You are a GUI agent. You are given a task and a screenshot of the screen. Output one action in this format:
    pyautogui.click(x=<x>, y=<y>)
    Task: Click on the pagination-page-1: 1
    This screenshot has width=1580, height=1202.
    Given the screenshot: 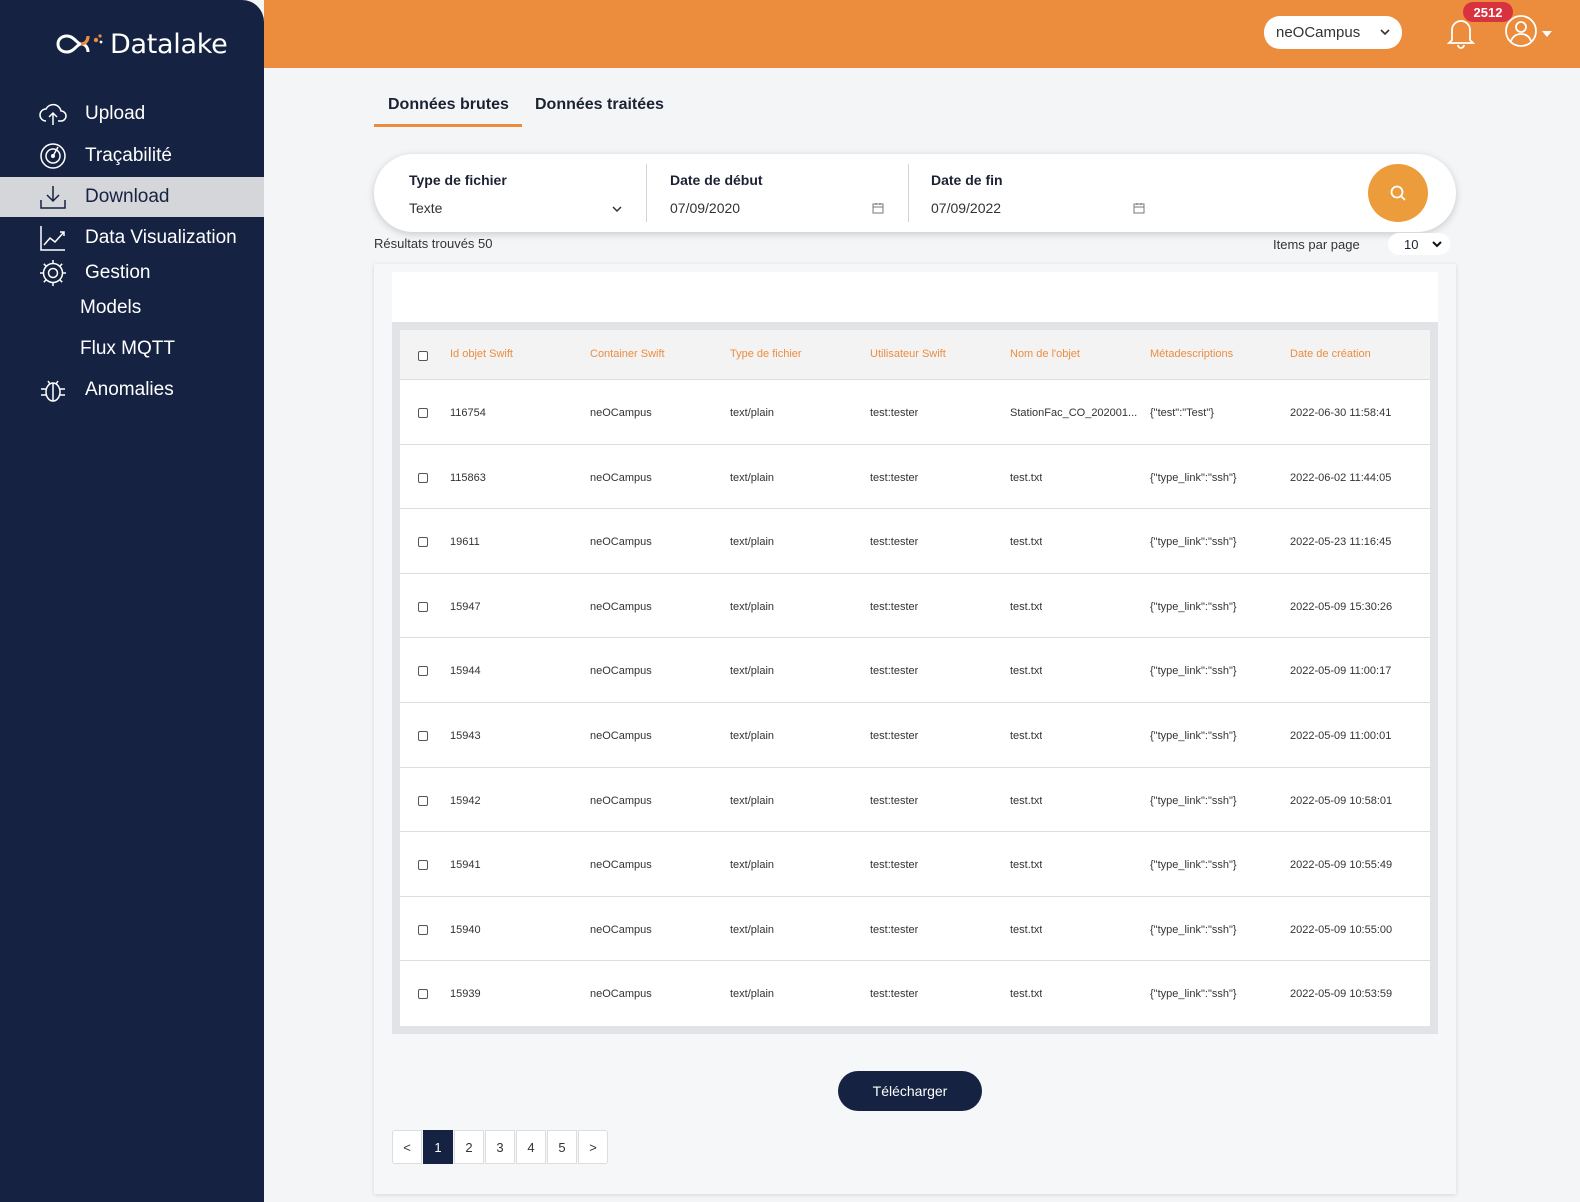 What is the action you would take?
    pyautogui.click(x=438, y=1147)
    